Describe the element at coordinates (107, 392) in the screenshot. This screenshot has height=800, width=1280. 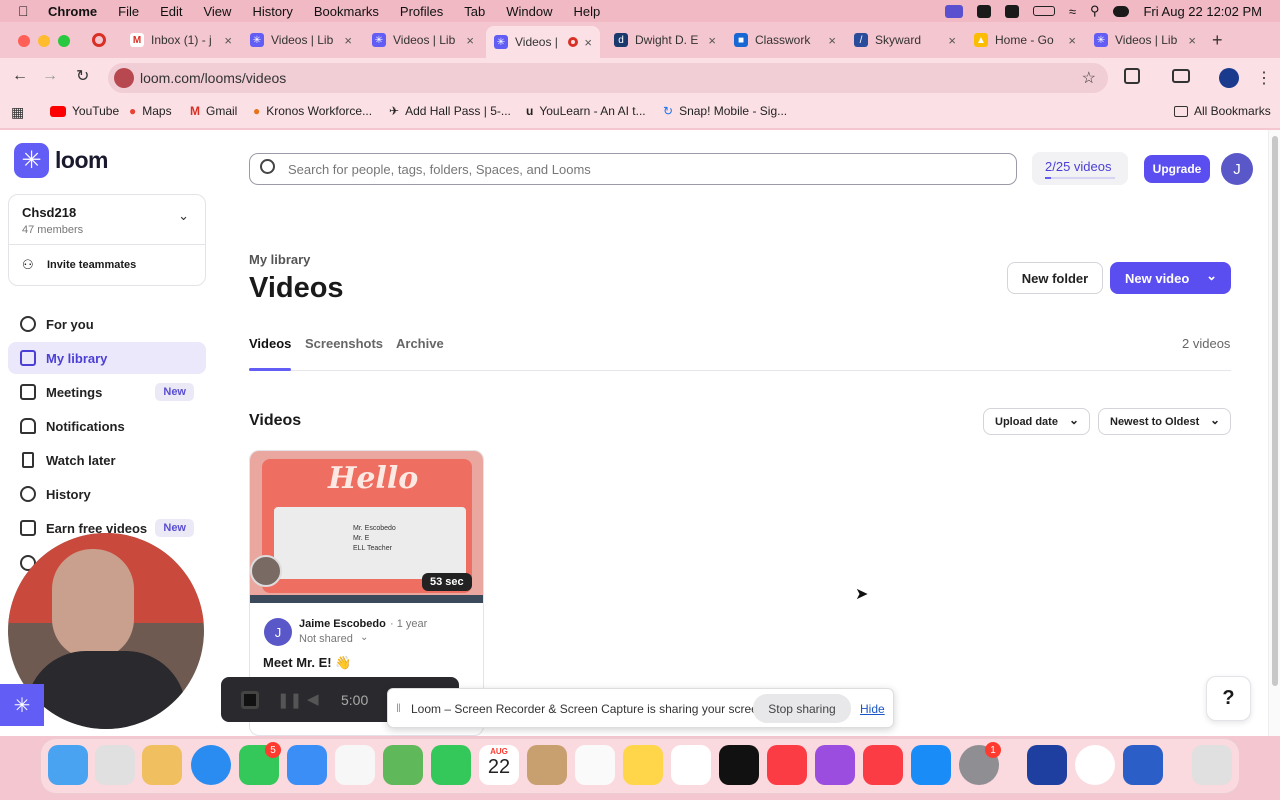
I see `nav-meetings: Meetings New` at that location.